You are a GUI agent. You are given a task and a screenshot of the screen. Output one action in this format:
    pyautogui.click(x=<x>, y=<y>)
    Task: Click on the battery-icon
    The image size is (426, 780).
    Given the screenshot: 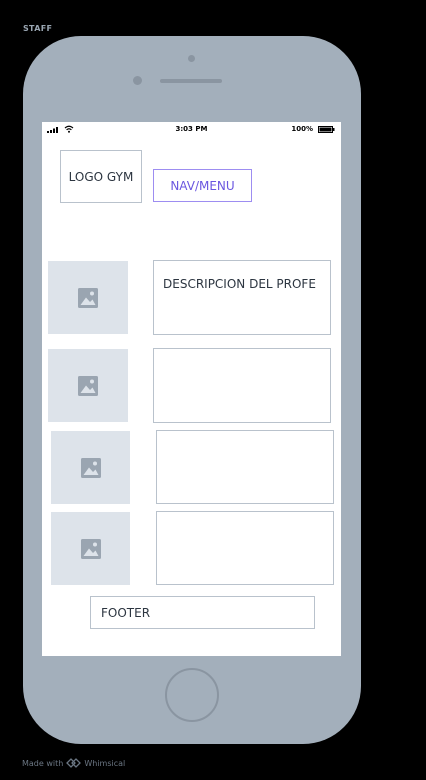 What is the action you would take?
    pyautogui.click(x=326, y=129)
    